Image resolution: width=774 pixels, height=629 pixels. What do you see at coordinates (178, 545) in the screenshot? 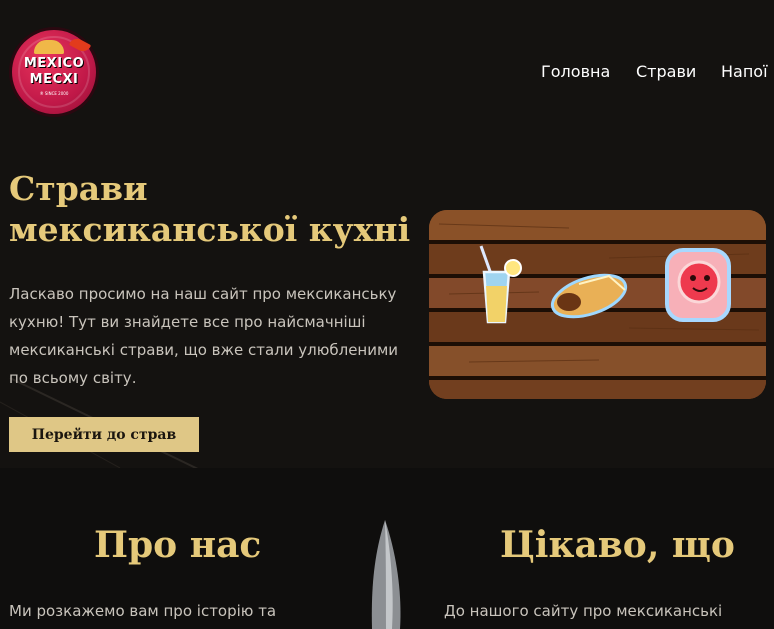
I see `about-heading: Про нас` at bounding box center [178, 545].